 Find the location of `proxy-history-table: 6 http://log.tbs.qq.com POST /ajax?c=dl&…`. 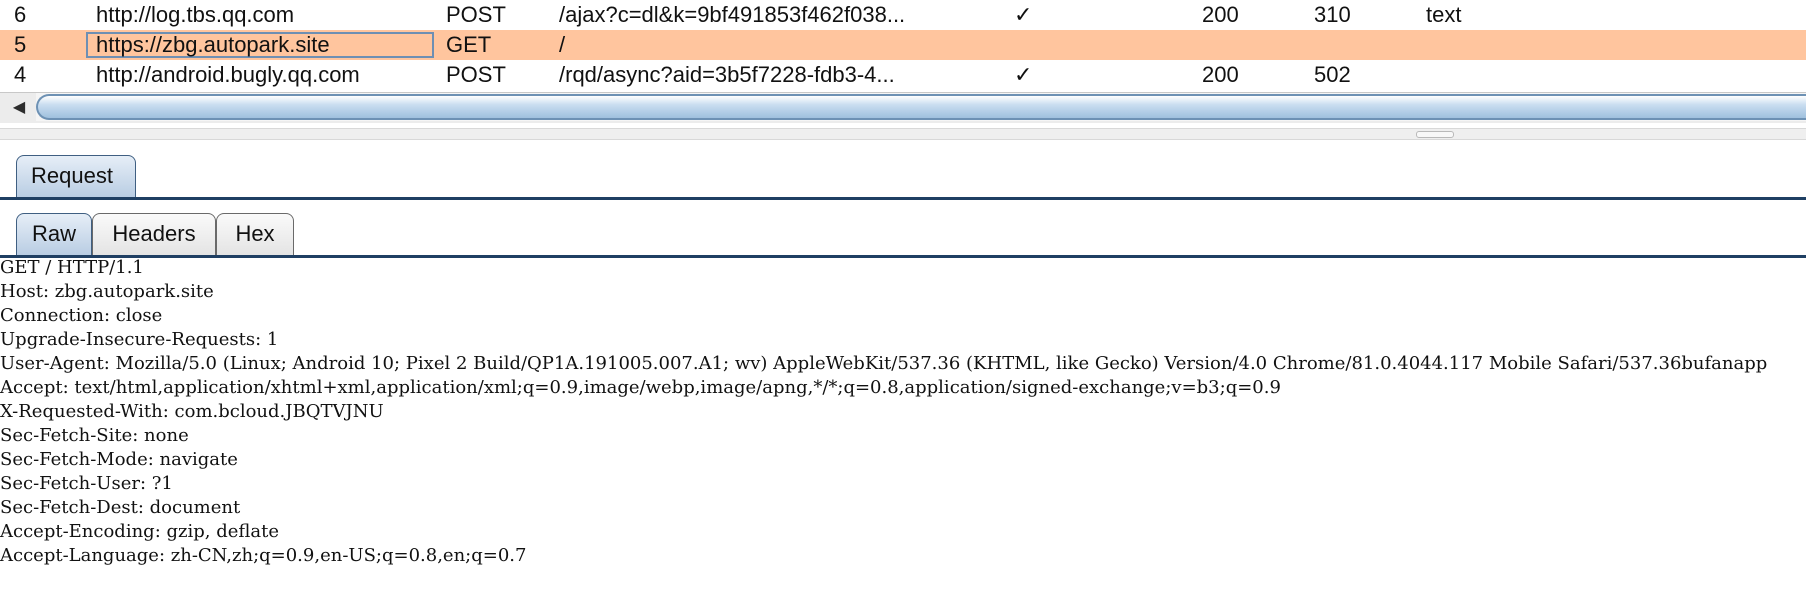

proxy-history-table: 6 http://log.tbs.qq.com POST /ajax?c=dl&… is located at coordinates (903, 45).